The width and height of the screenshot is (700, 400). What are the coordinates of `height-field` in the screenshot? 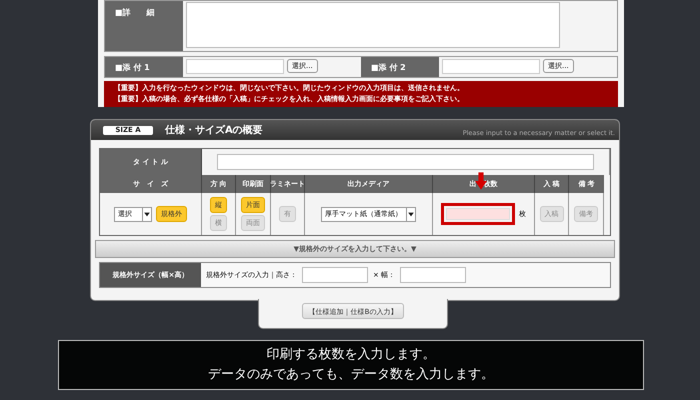 It's located at (335, 275).